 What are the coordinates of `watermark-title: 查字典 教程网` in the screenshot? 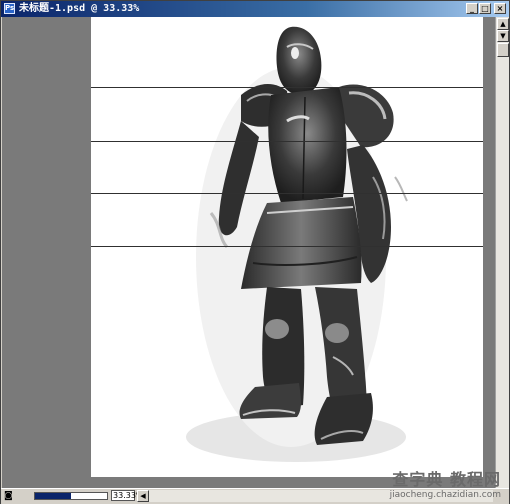 It's located at (446, 479).